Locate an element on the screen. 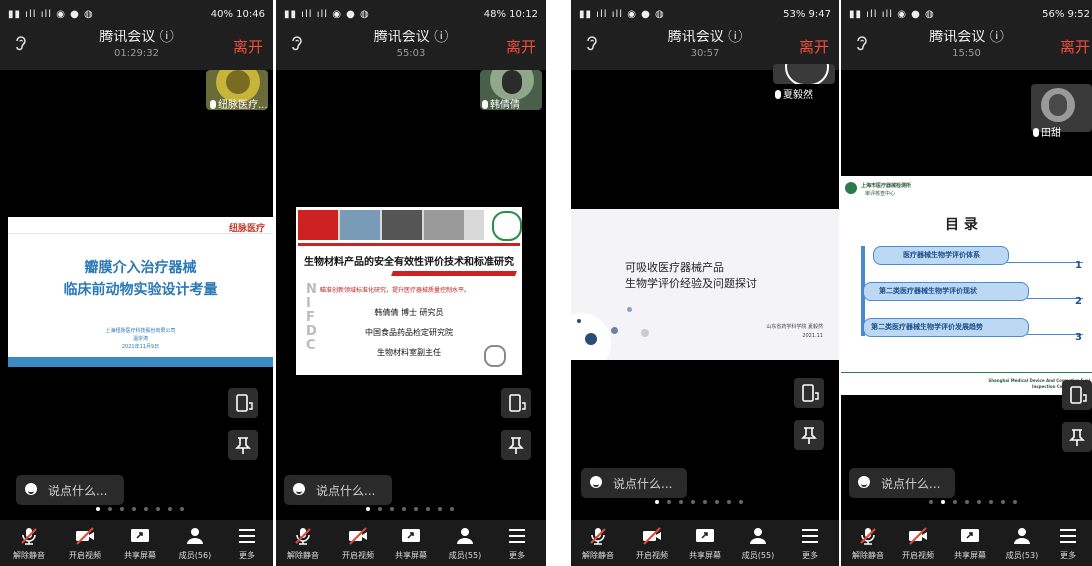 The width and height of the screenshot is (1092, 566). slide-org-1: 上海市医疗器械检测所 is located at coordinates (886, 186).